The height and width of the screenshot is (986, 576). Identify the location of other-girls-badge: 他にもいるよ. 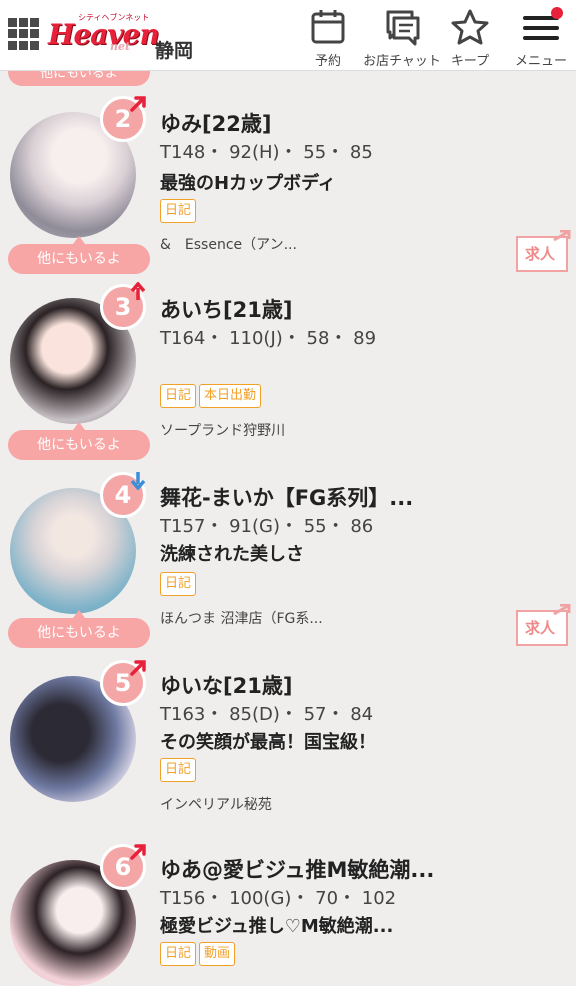
(79, 629).